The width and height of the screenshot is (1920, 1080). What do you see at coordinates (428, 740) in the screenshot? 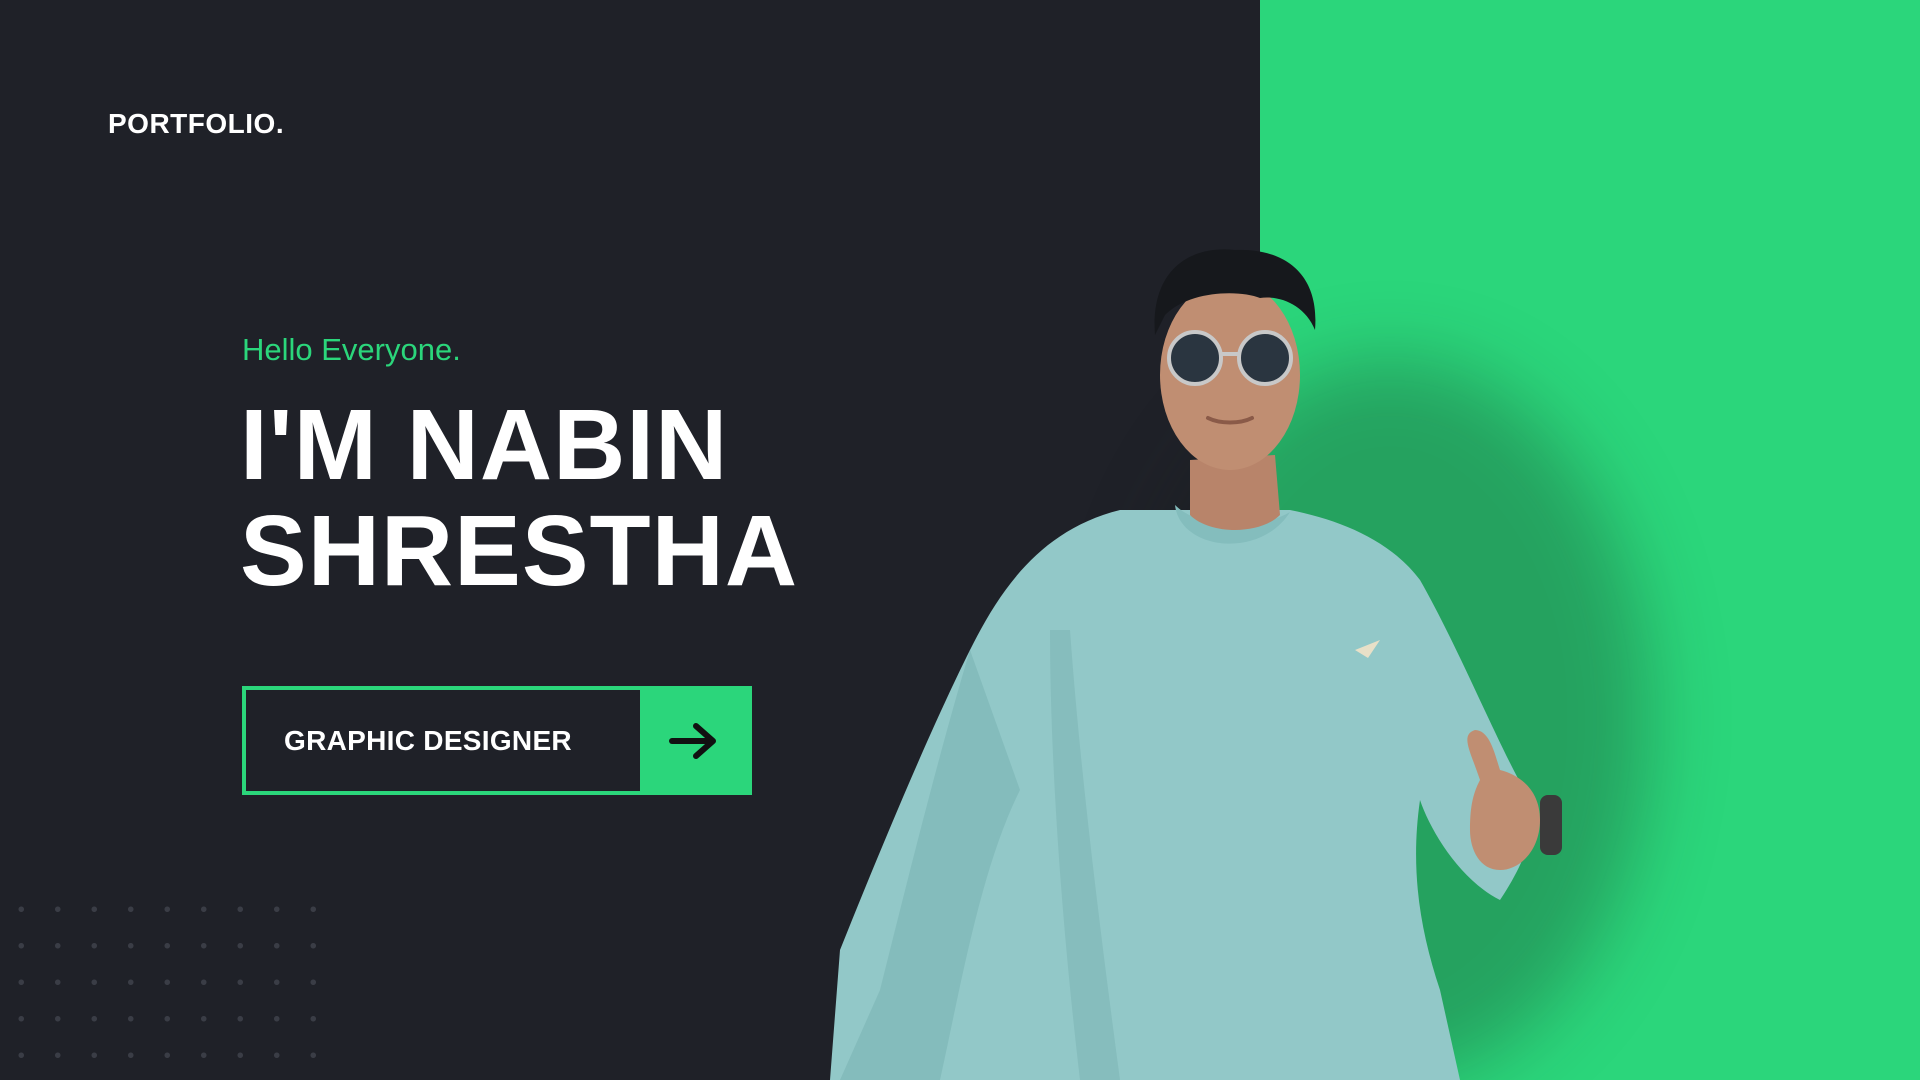
I see `cta-label: GRAPHIC DESIGNER` at bounding box center [428, 740].